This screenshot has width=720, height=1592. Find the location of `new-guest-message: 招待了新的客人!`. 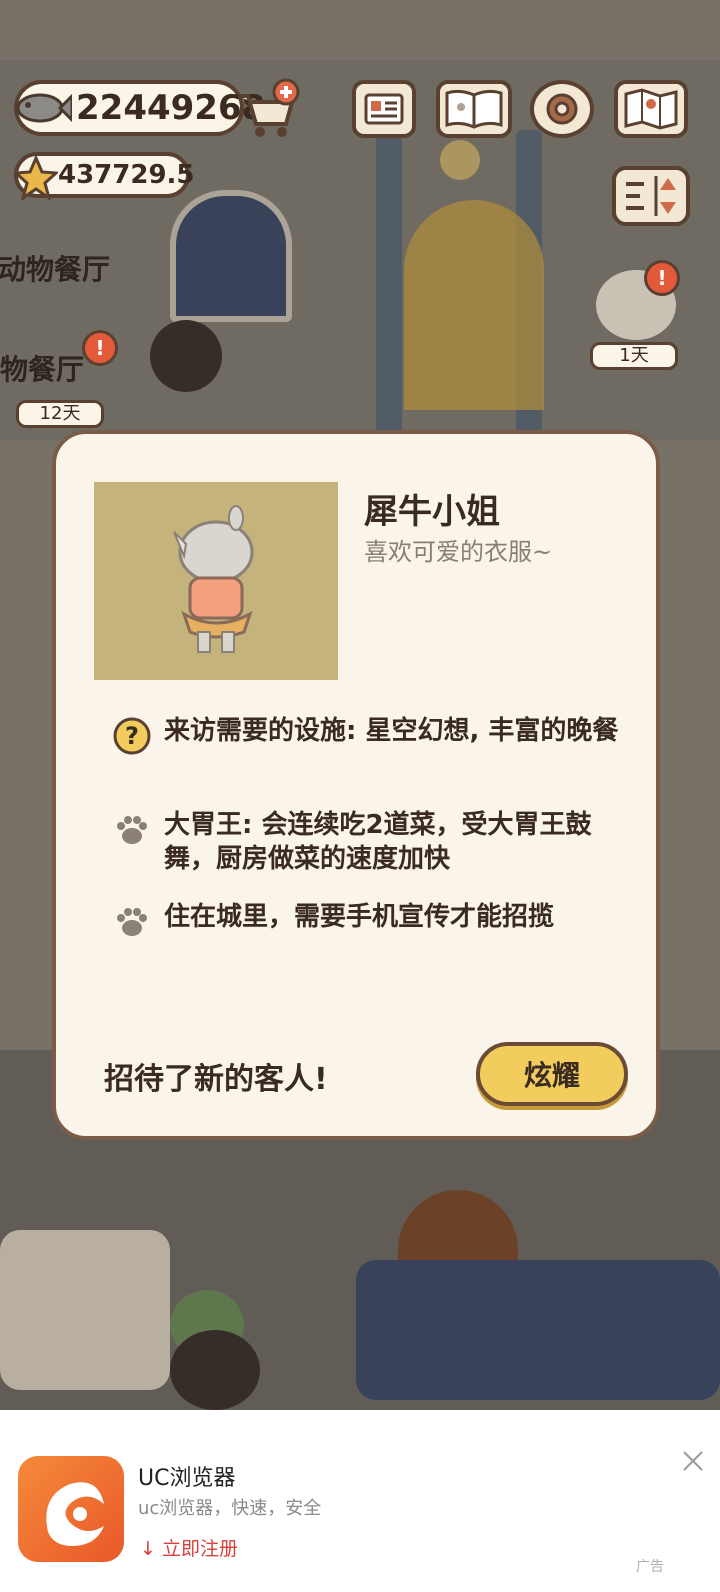

new-guest-message: 招待了新的客人! is located at coordinates (216, 1079).